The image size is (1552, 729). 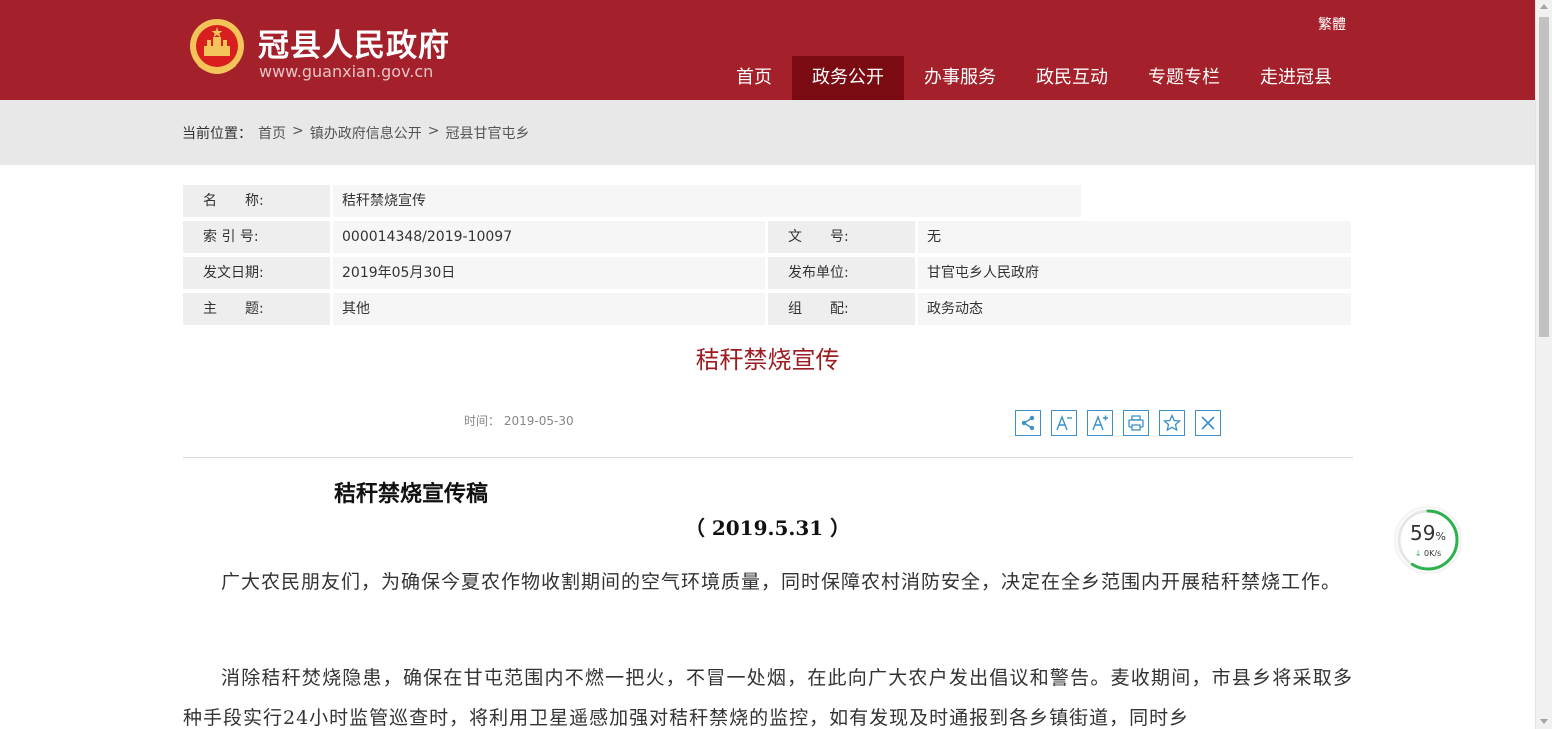 I want to click on nav-item-government-affairs: 政务公开, so click(x=848, y=78).